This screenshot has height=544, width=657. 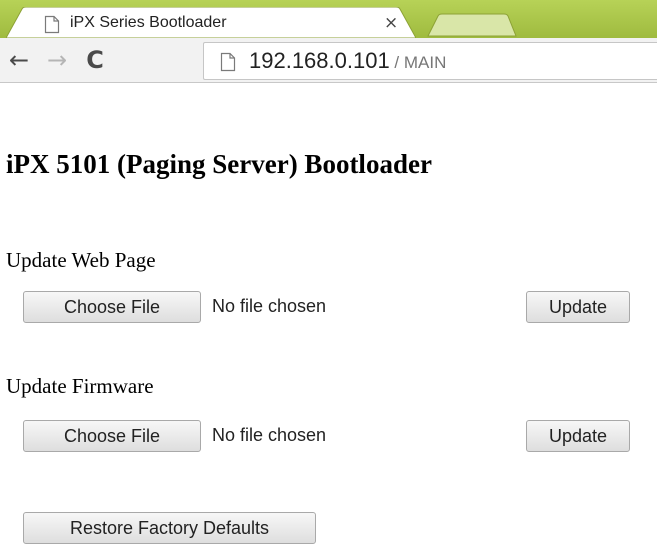 I want to click on reload-button: C, so click(x=95, y=60).